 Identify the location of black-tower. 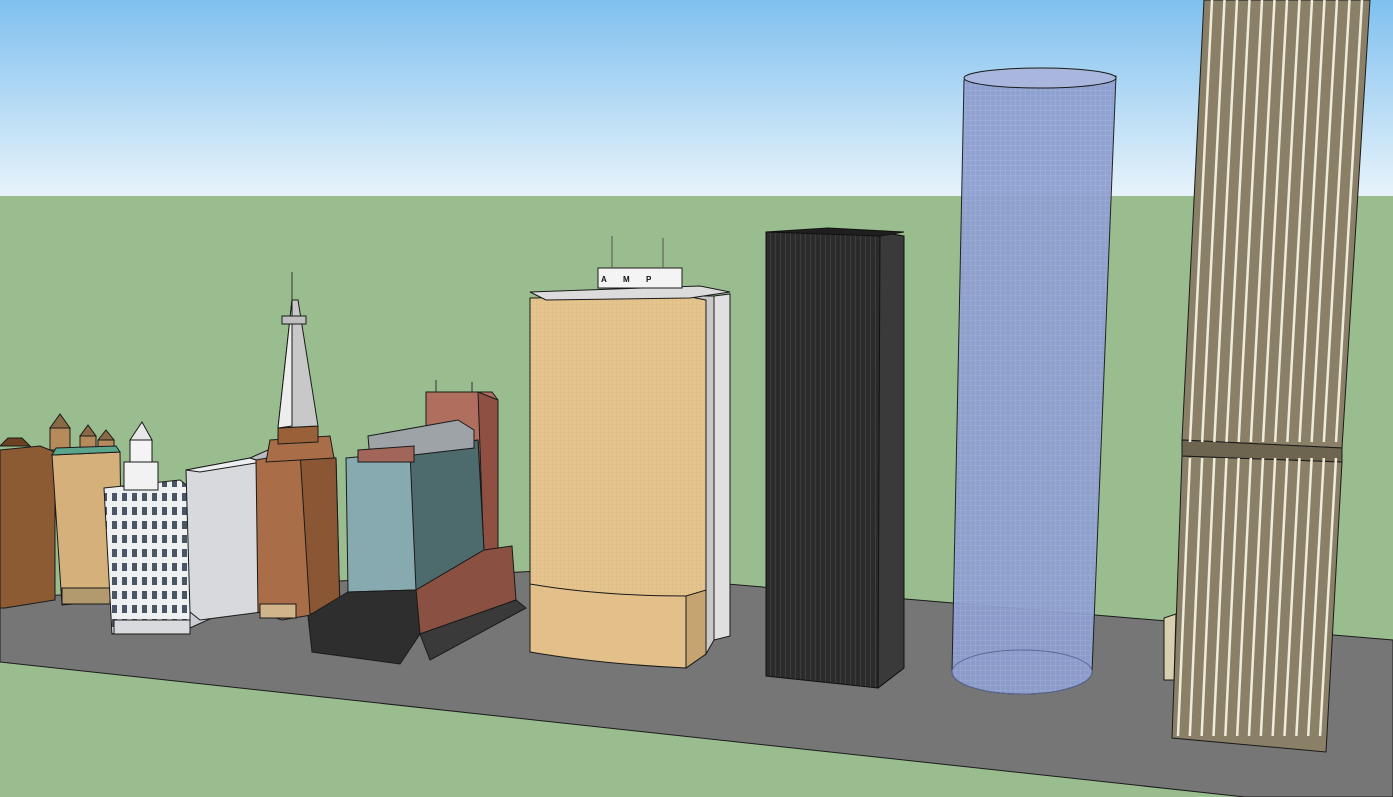
(835, 458).